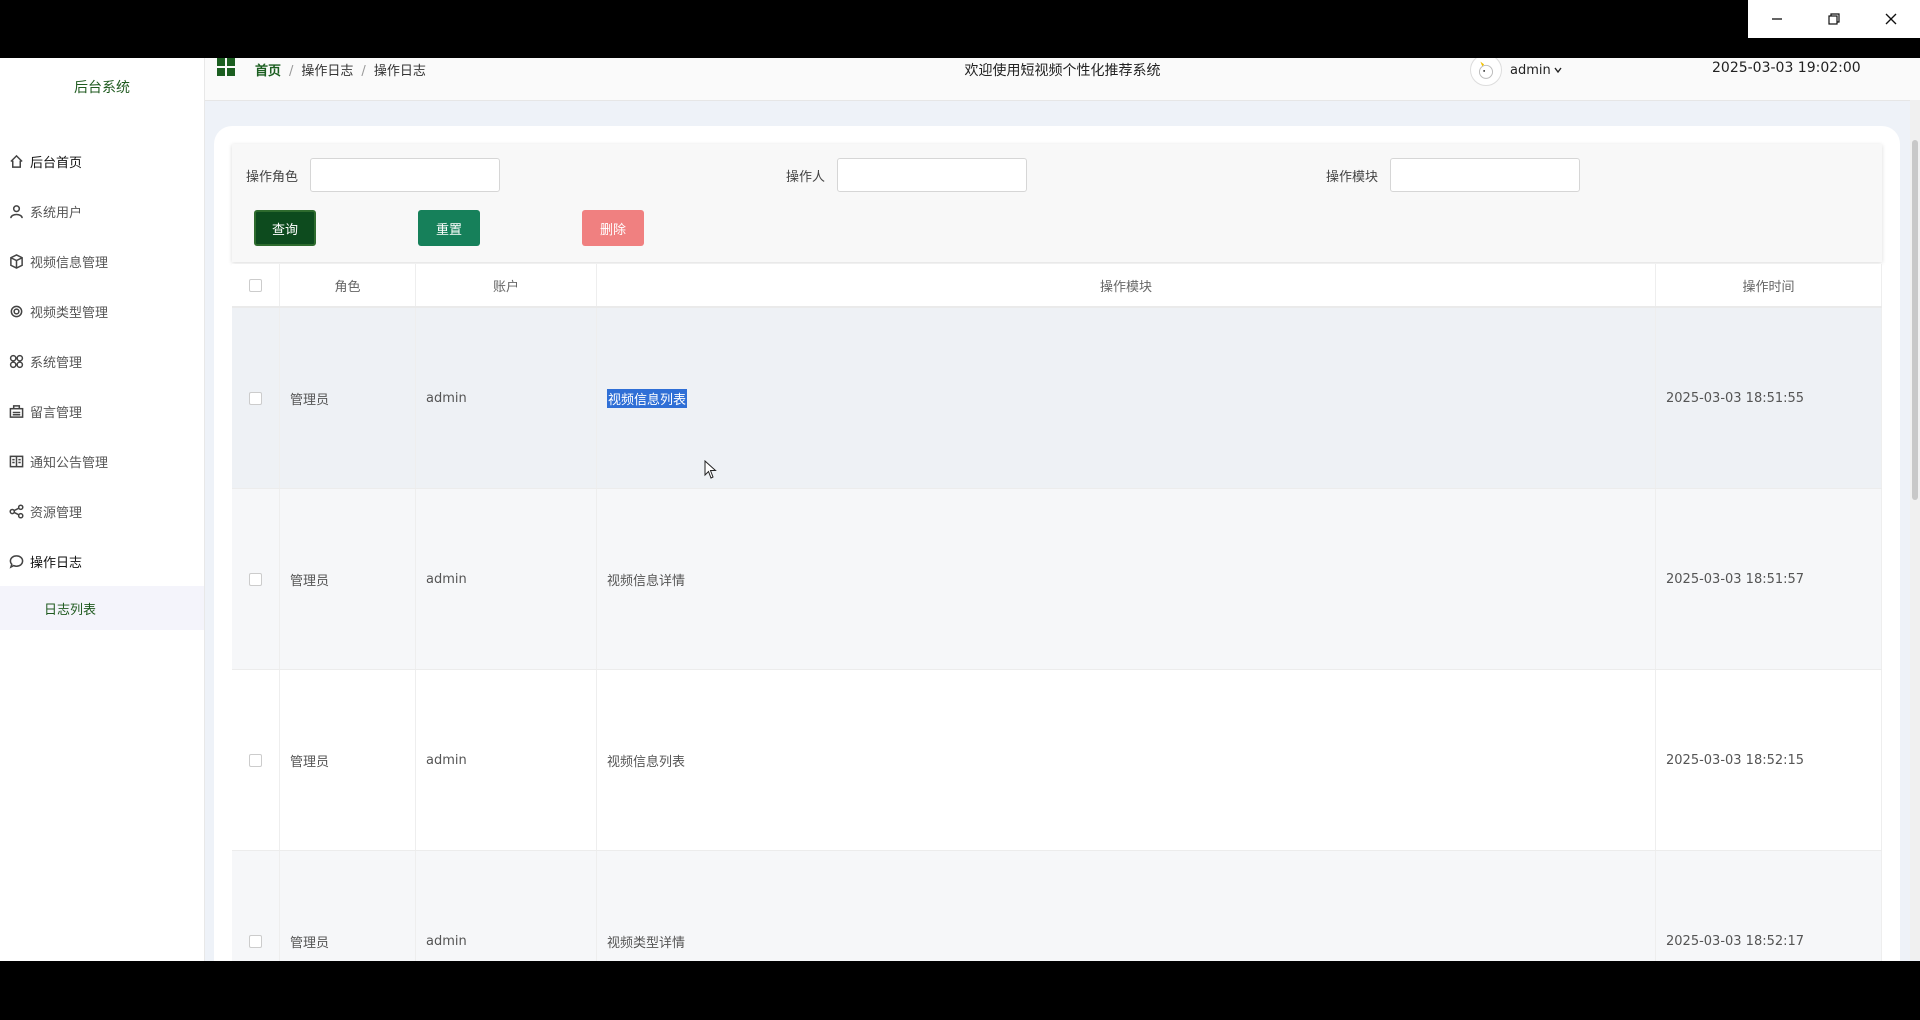  What do you see at coordinates (16, 261) in the screenshot?
I see `cube-icon` at bounding box center [16, 261].